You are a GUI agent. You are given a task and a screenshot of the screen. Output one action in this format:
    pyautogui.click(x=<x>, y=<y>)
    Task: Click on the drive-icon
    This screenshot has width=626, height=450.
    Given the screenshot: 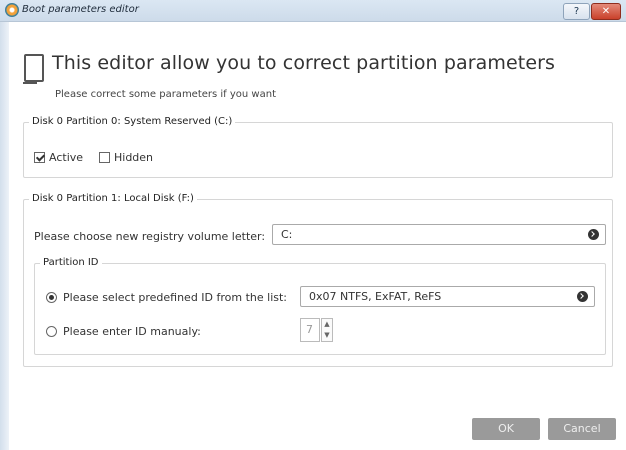 What is the action you would take?
    pyautogui.click(x=33, y=69)
    